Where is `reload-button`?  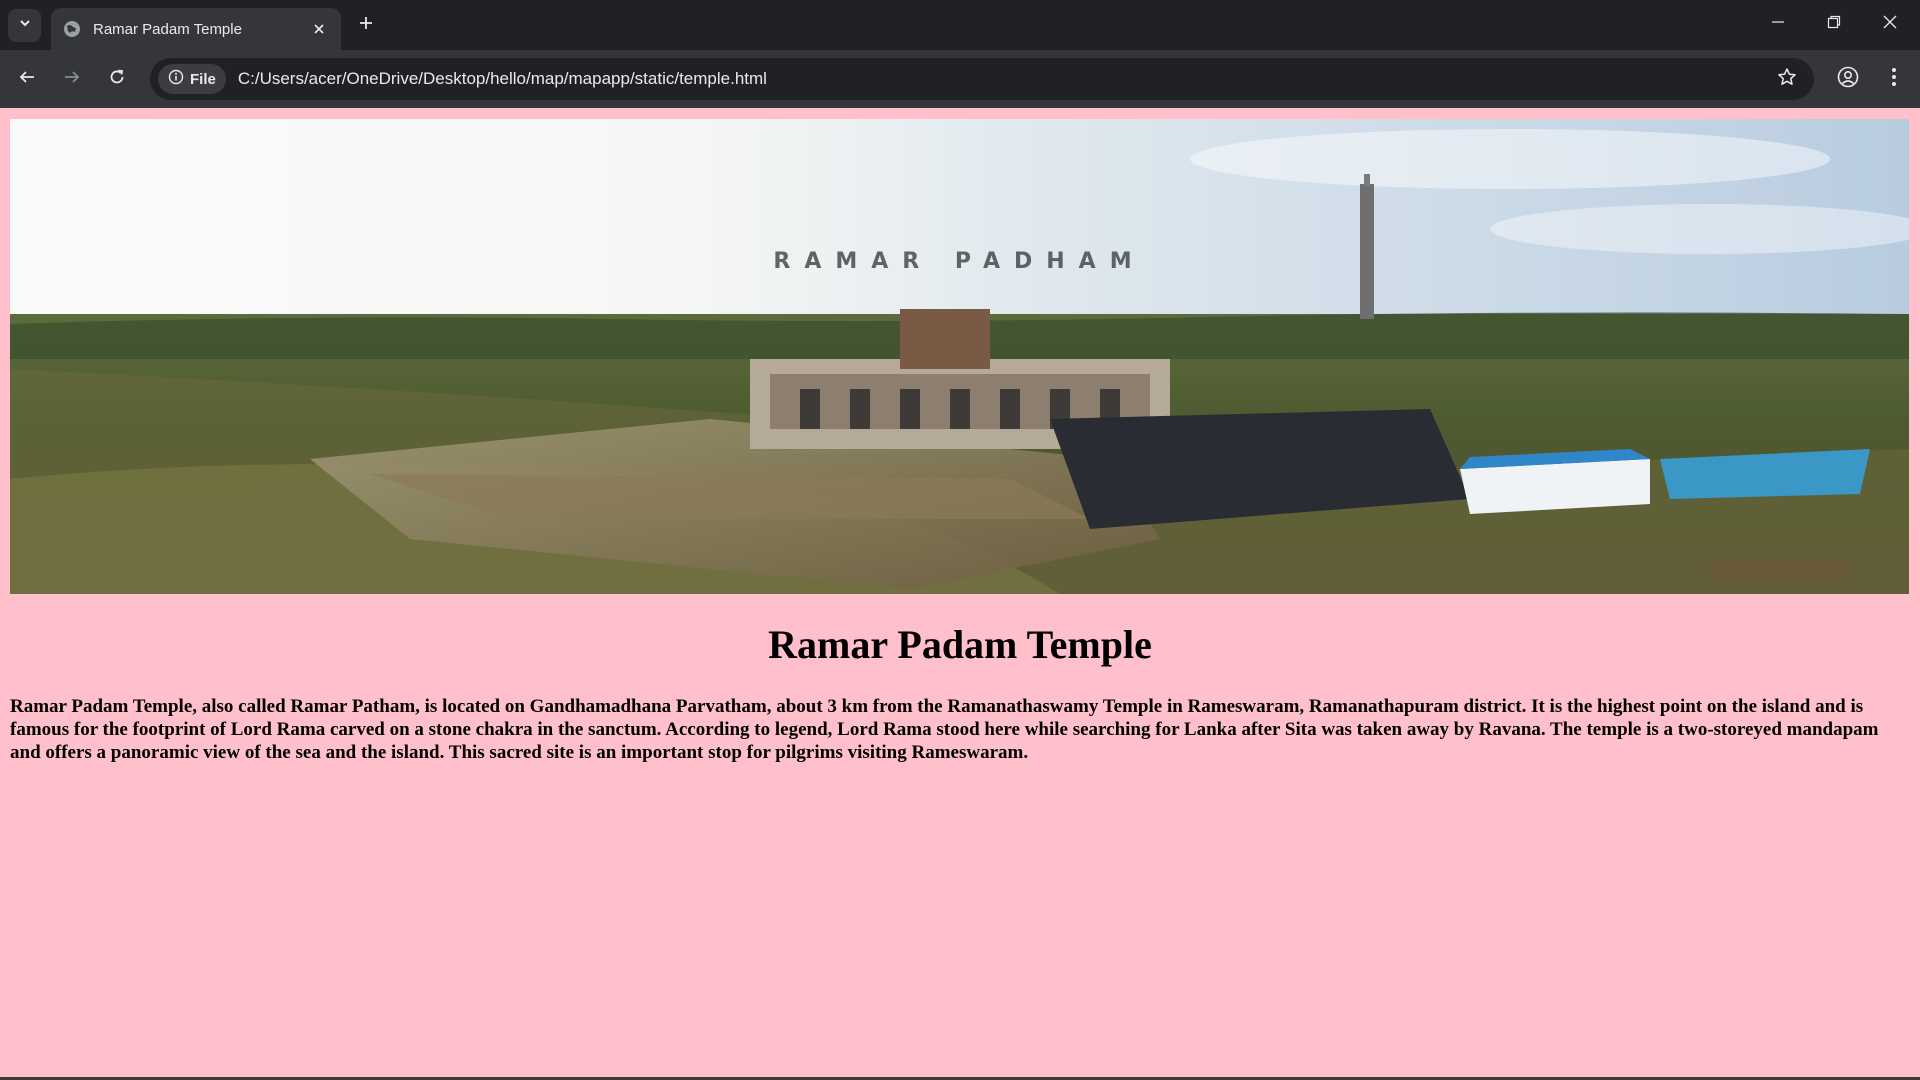 reload-button is located at coordinates (117, 79).